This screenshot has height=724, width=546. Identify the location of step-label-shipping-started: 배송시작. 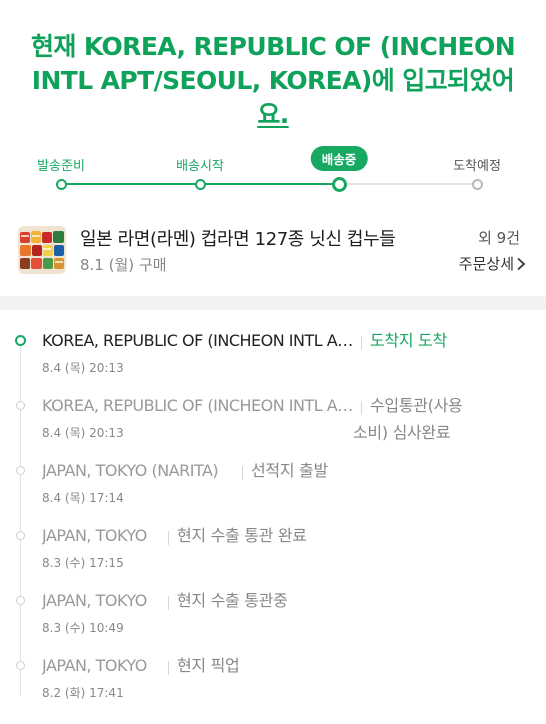
(200, 166).